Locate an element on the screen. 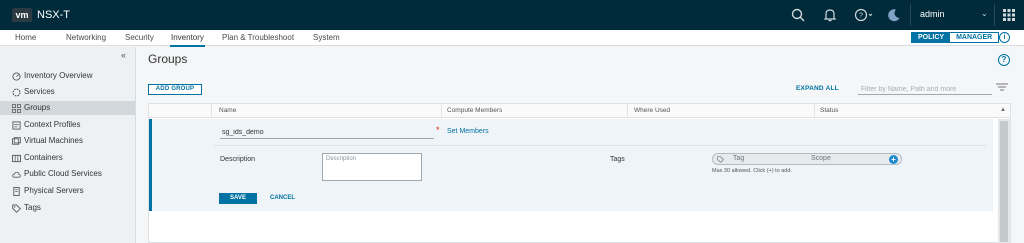  tab-system: System is located at coordinates (326, 37).